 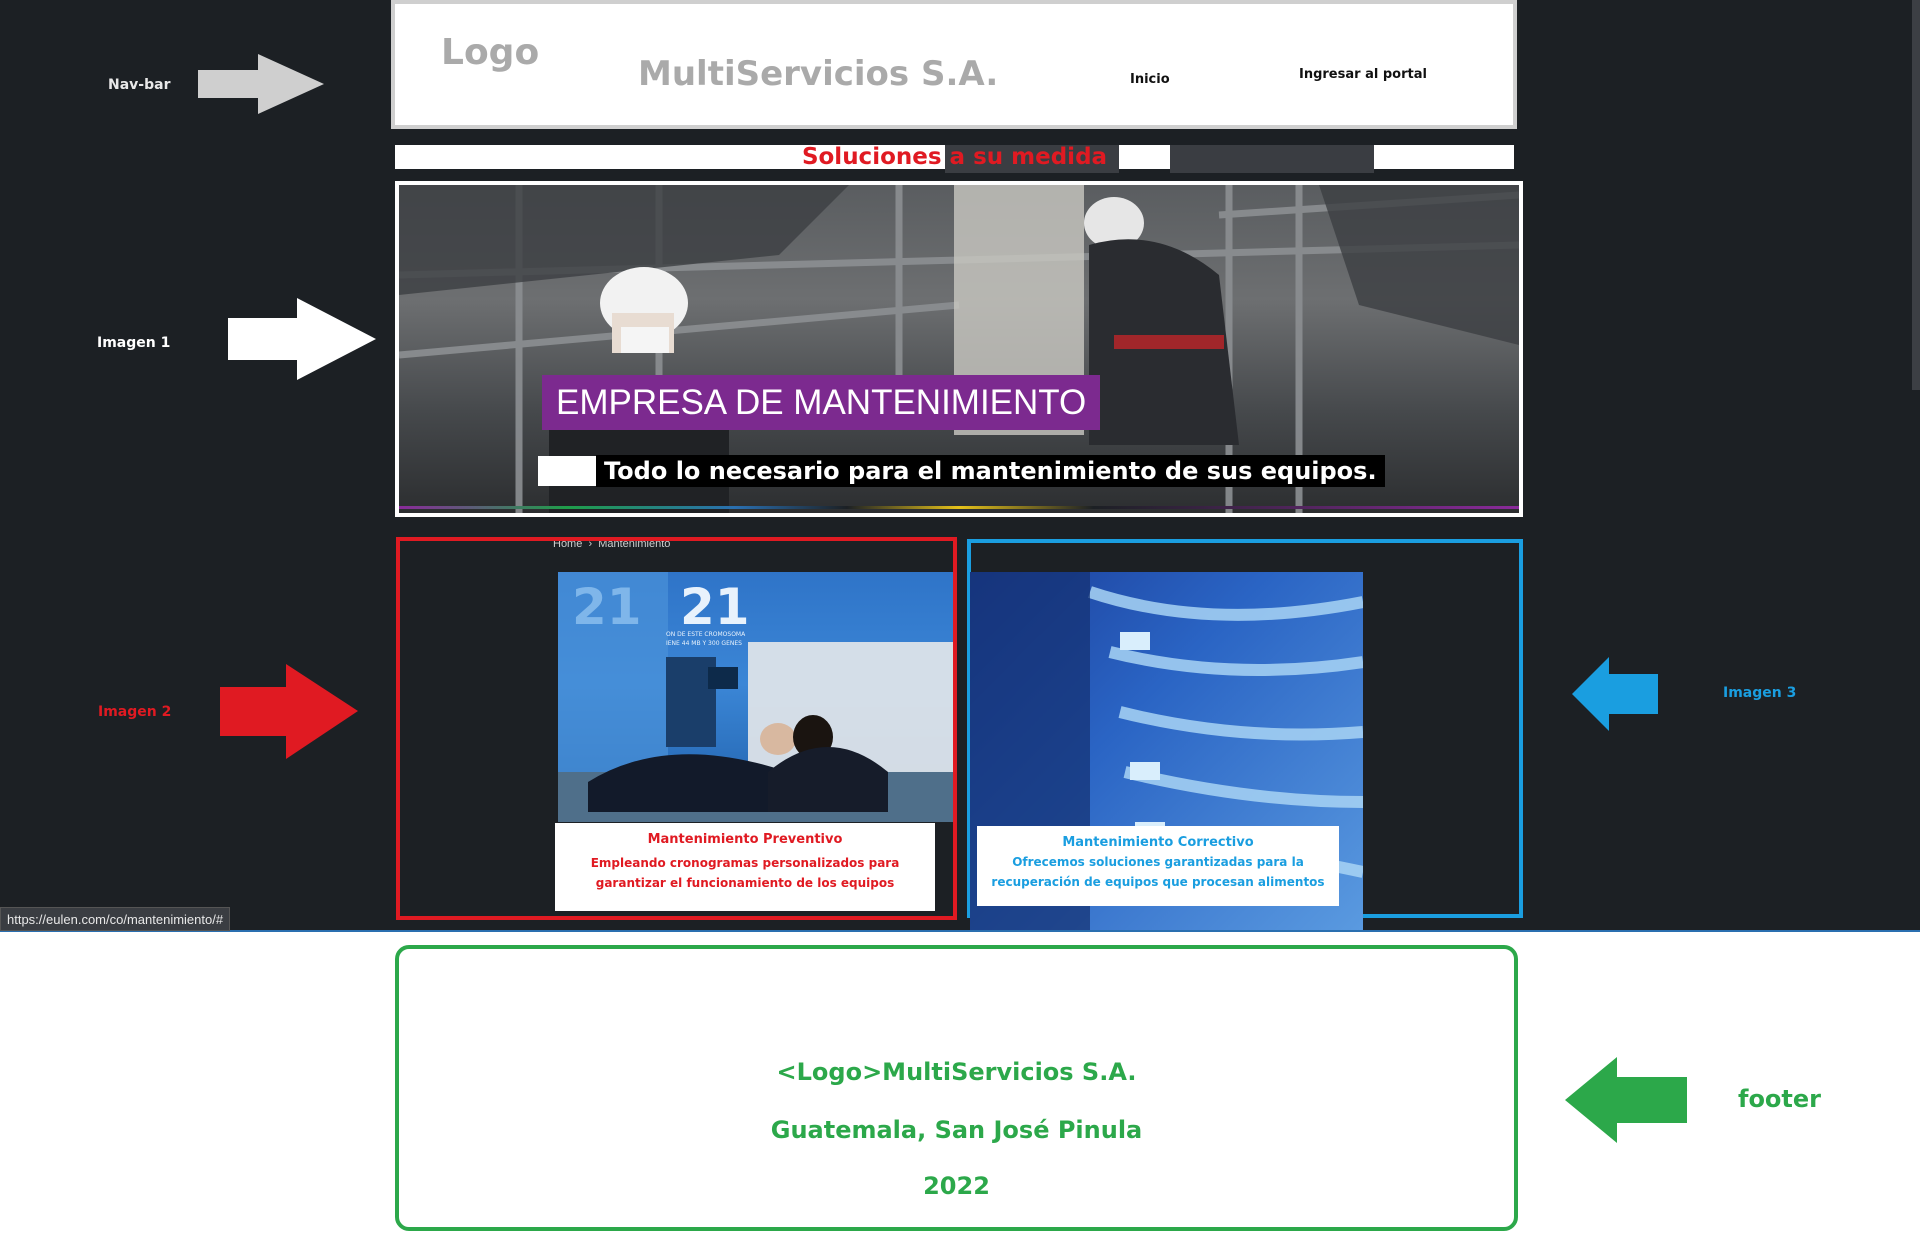 What do you see at coordinates (1615, 694) in the screenshot?
I see `blue-arrow-left-icon` at bounding box center [1615, 694].